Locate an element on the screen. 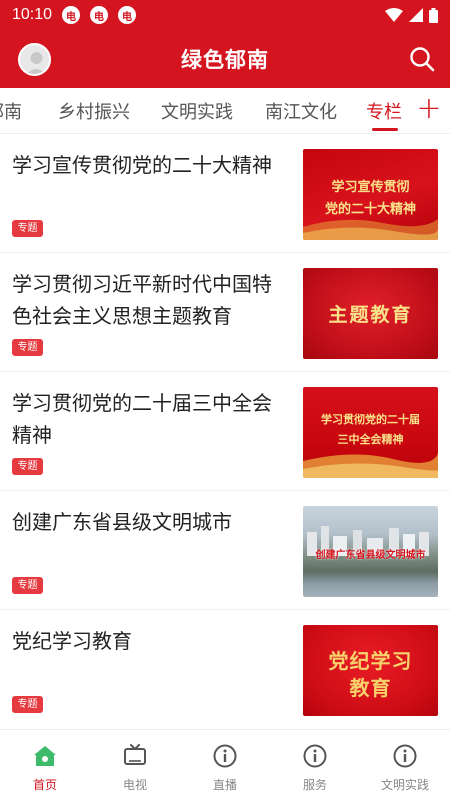 The image size is (450, 799). nav-service: 服务 is located at coordinates (315, 764).